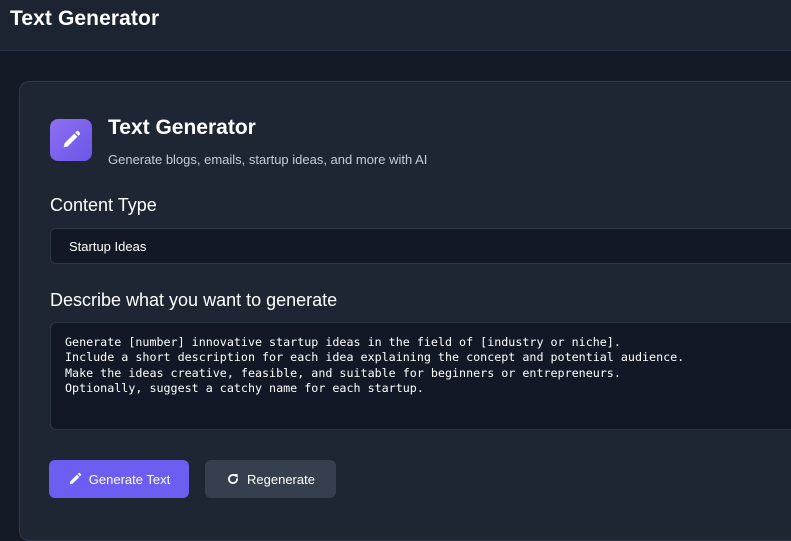  Describe the element at coordinates (103, 205) in the screenshot. I see `content-type-label: Content Type` at that location.